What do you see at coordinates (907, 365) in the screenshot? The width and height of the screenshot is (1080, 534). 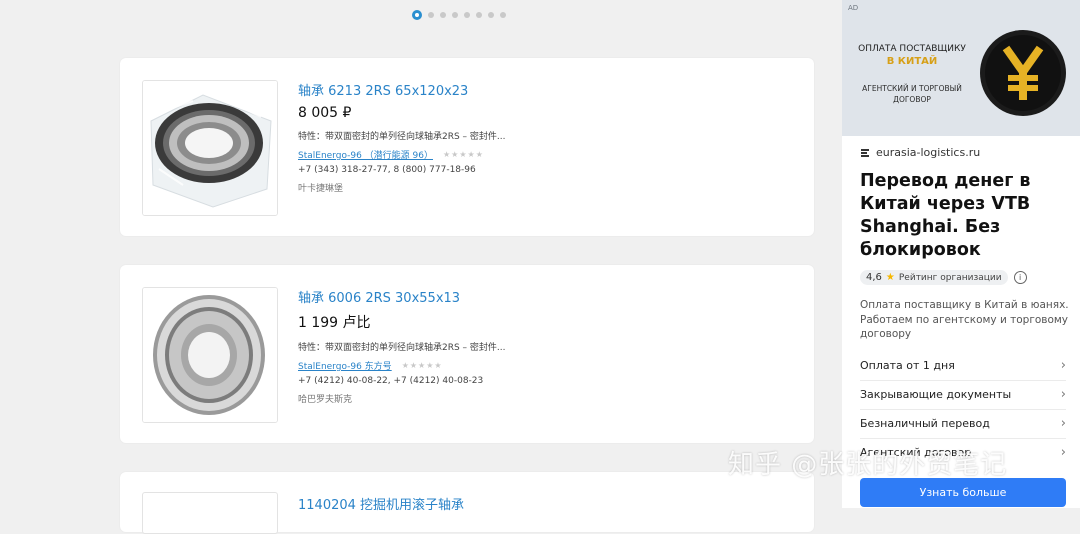 I see `sitelink-label: Оплата от 1 дня` at bounding box center [907, 365].